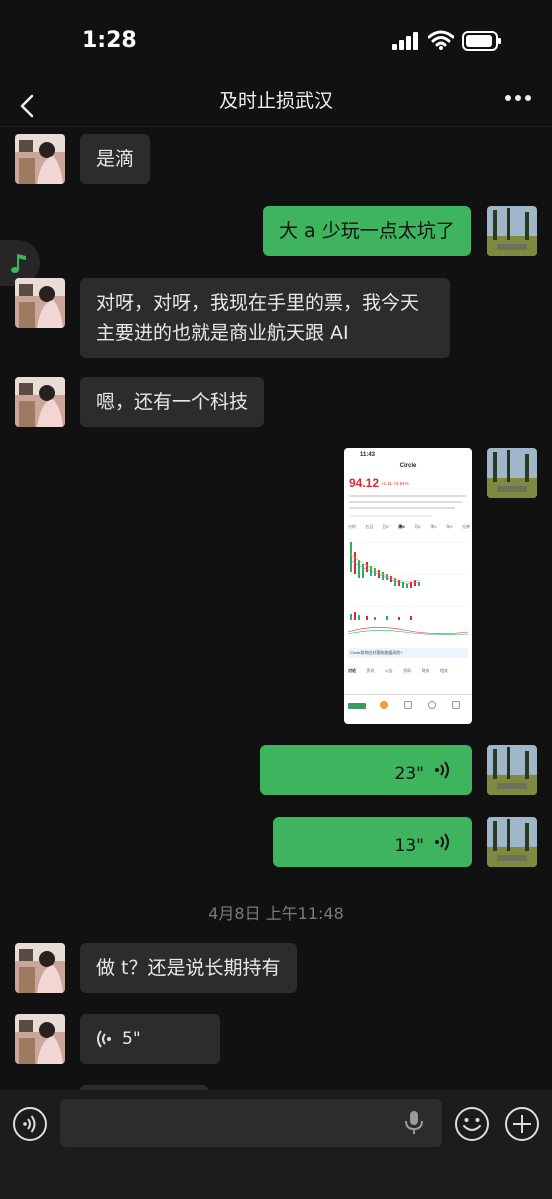 The height and width of the screenshot is (1199, 552). I want to click on shot-sub-tab: 相关, so click(443, 670).